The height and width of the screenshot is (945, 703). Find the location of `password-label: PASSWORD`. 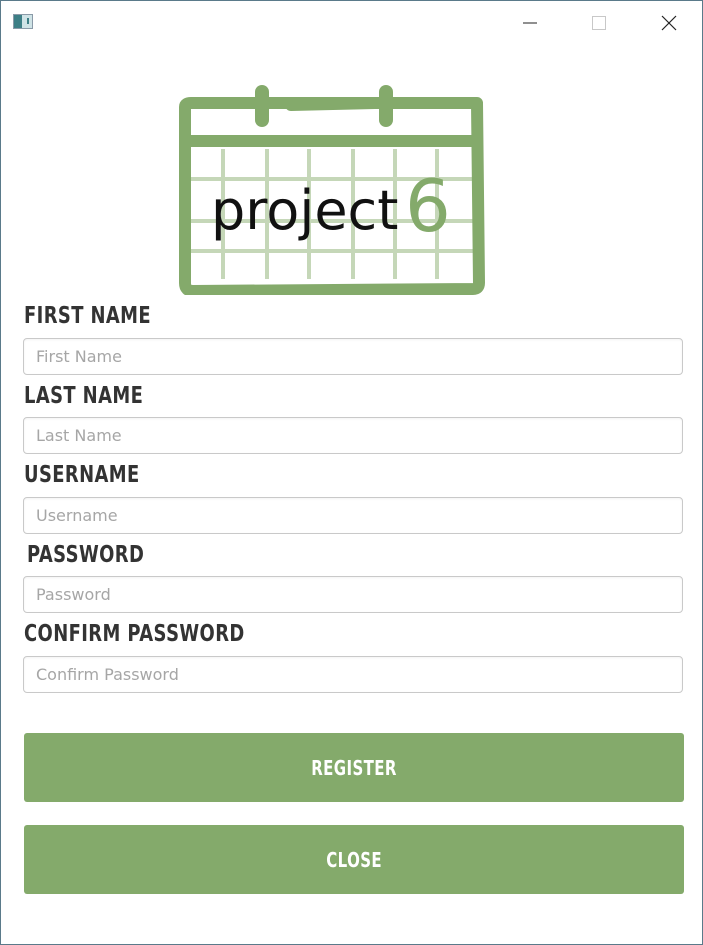

password-label: PASSWORD is located at coordinates (86, 555).